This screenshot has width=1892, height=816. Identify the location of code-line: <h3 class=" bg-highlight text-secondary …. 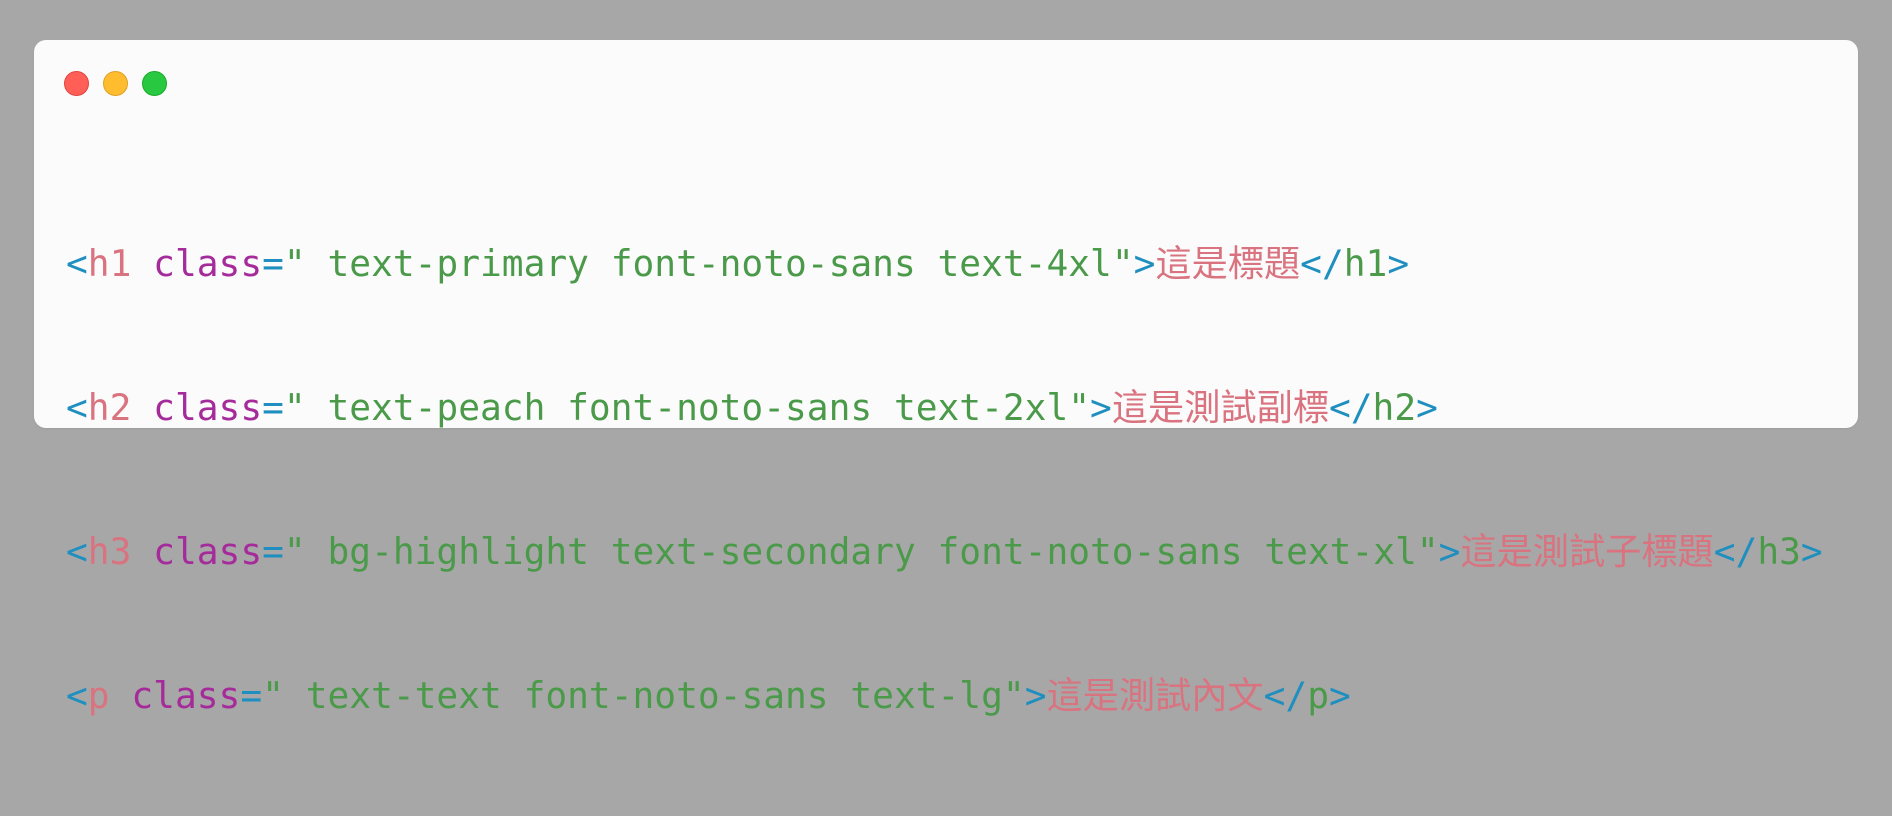
(944, 551).